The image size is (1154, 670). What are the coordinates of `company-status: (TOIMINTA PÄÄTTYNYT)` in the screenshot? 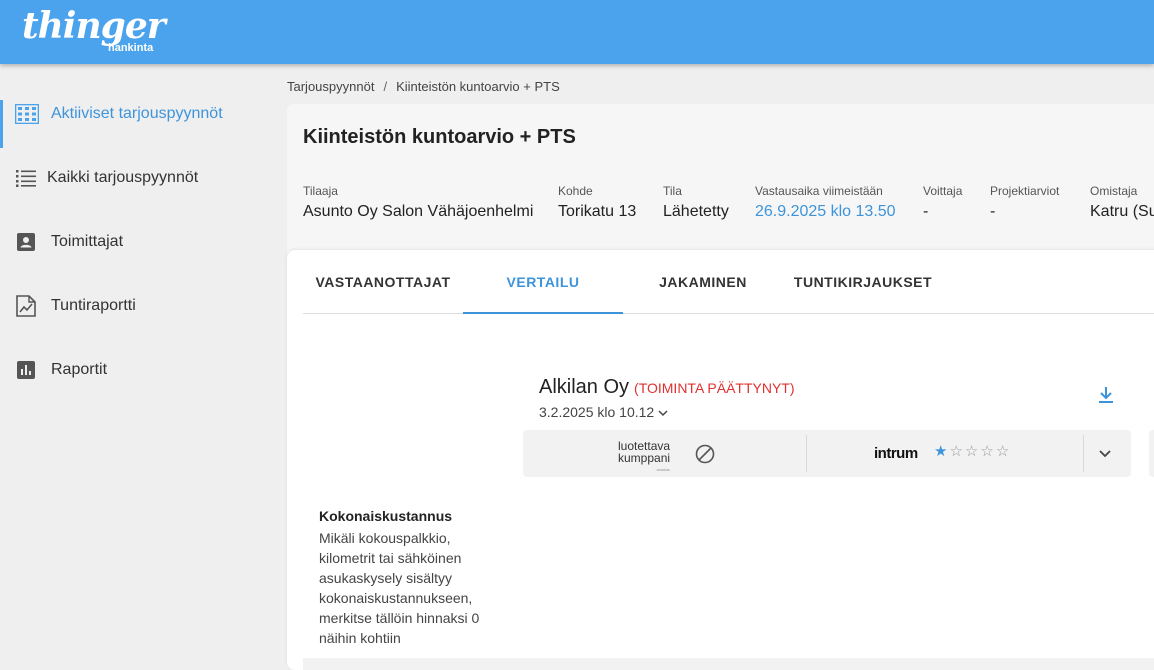 It's located at (714, 388).